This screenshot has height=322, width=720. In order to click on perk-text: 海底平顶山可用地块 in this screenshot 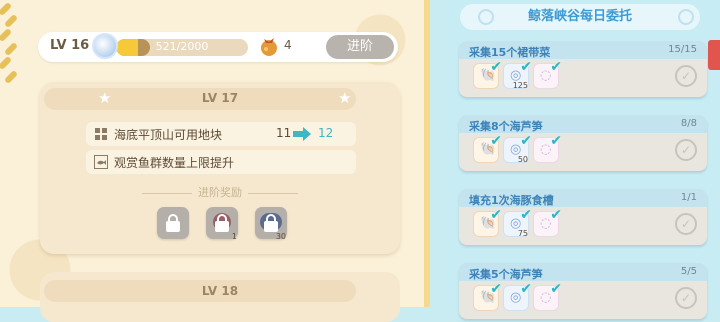, I will do `click(168, 135)`.